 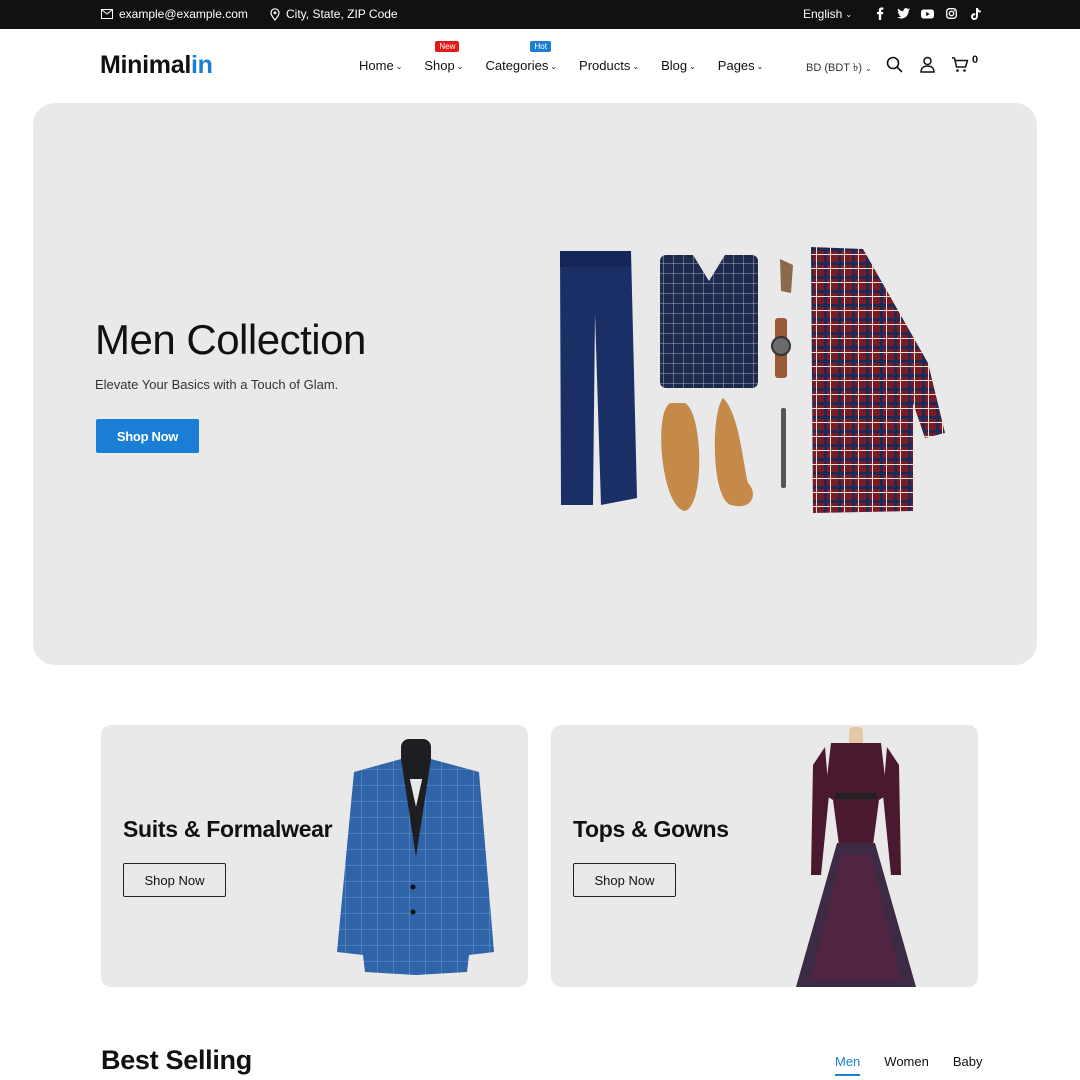 I want to click on cart-count-badge: 0, so click(x=975, y=60).